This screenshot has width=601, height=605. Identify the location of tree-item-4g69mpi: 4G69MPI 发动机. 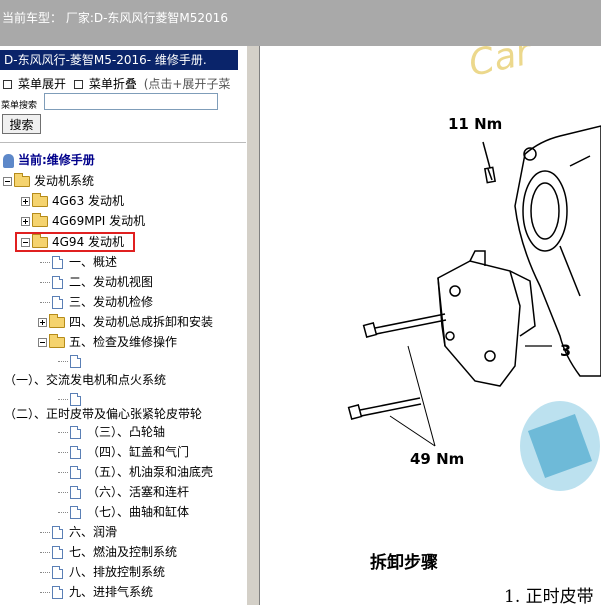
(83, 221).